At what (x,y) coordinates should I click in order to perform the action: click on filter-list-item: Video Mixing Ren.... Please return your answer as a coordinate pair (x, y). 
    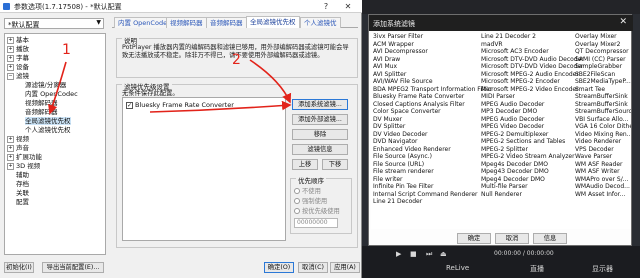
    Looking at the image, I should click on (603, 135).